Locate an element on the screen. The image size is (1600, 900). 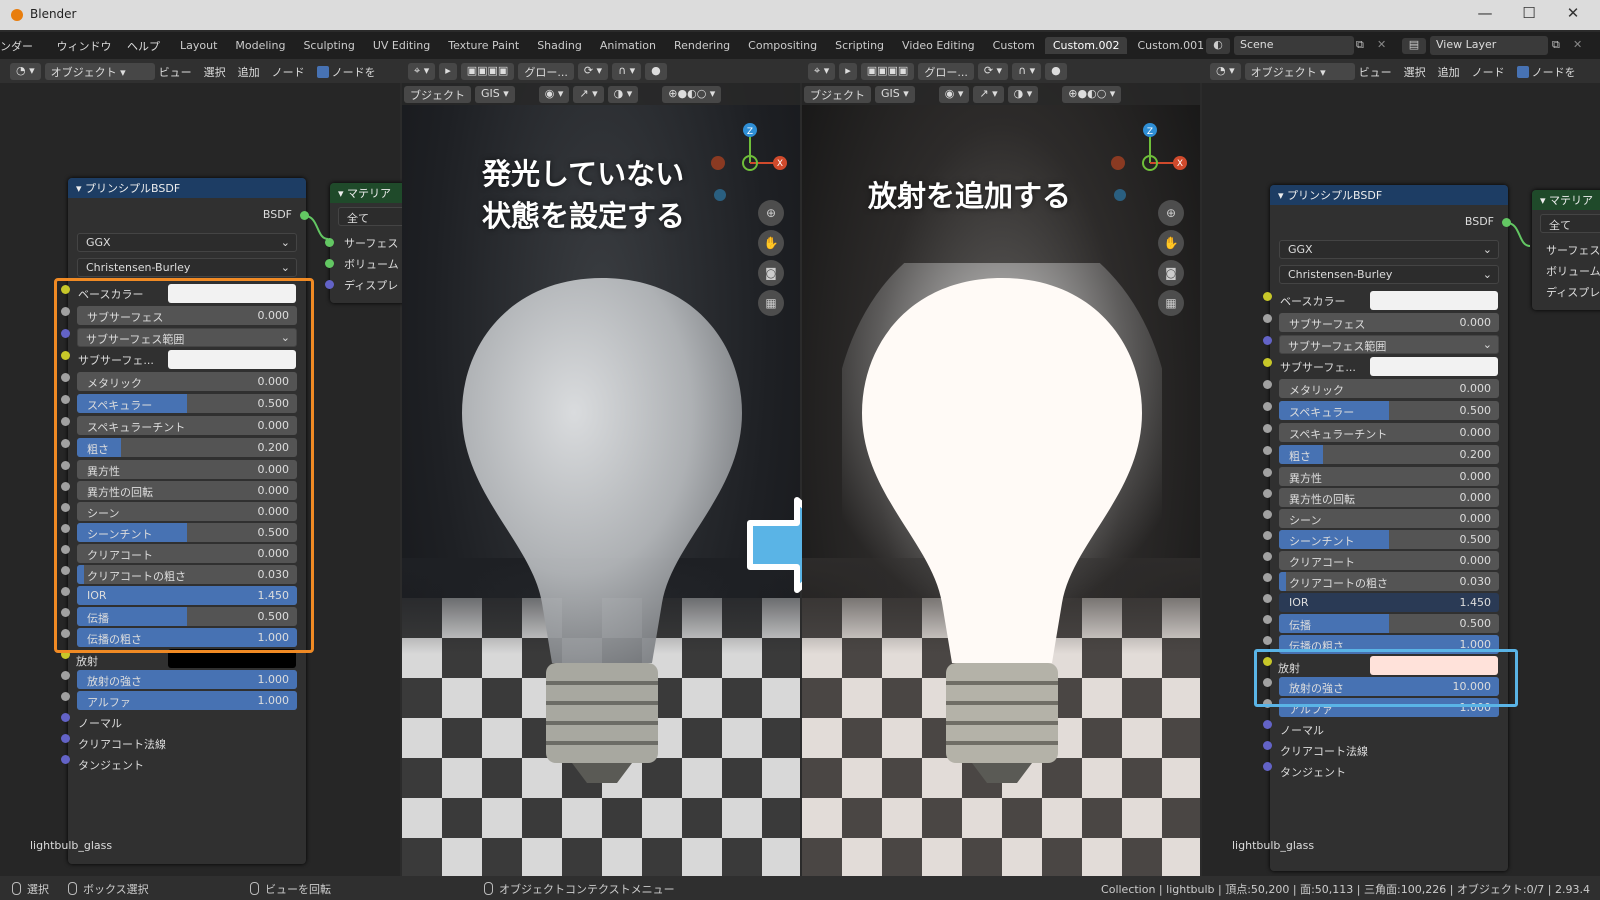
menu-select: 選択 is located at coordinates (215, 72).